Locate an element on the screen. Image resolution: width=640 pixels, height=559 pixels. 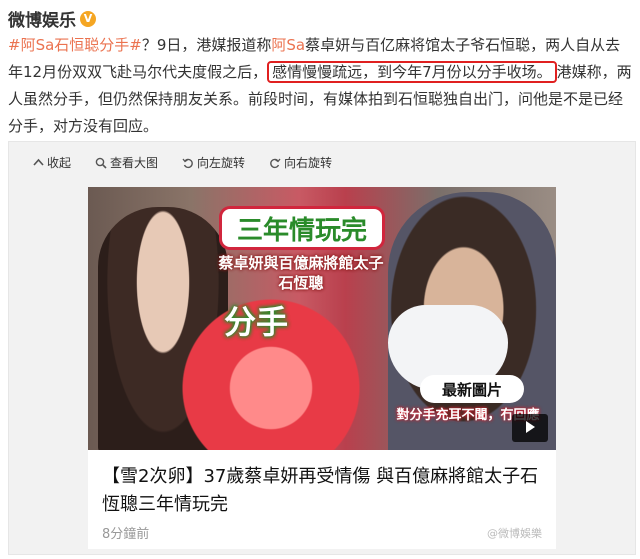
collapse-icon is located at coordinates (38, 162).